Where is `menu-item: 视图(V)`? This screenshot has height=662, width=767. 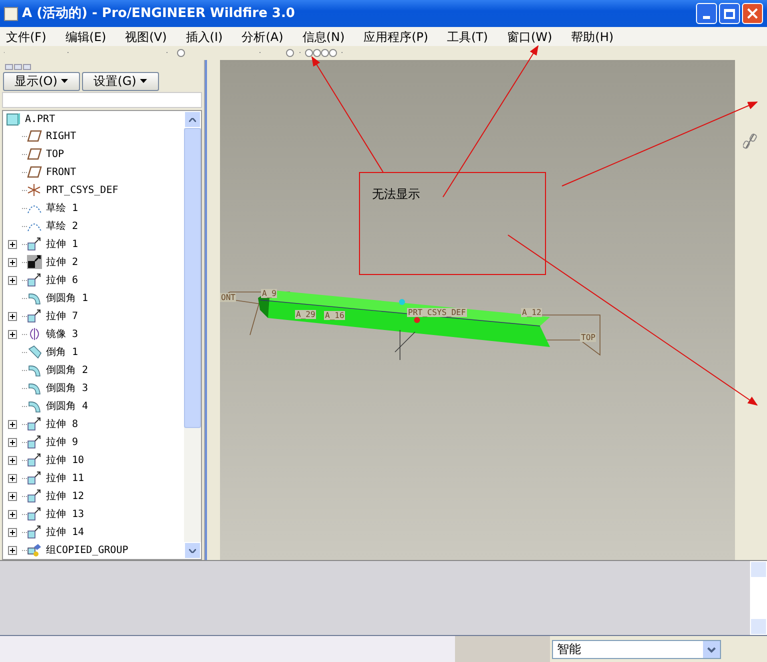 menu-item: 视图(V) is located at coordinates (146, 37).